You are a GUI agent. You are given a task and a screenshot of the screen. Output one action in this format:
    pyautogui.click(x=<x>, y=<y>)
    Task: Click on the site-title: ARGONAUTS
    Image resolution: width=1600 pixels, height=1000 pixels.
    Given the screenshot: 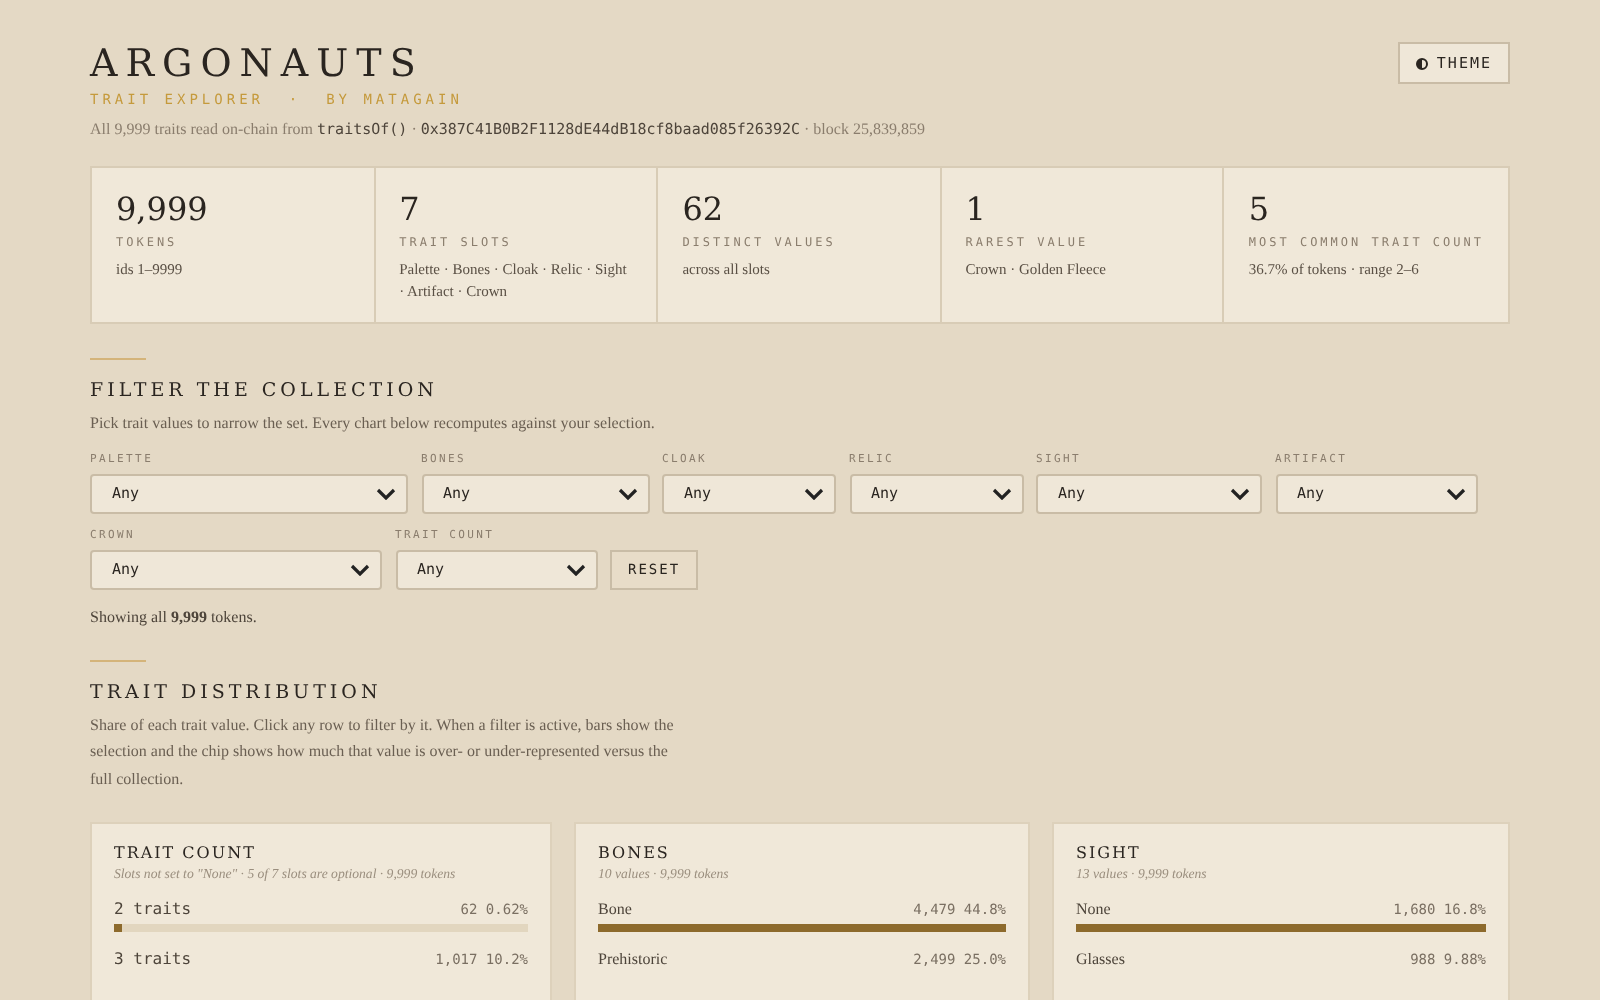 What is the action you would take?
    pyautogui.click(x=258, y=64)
    